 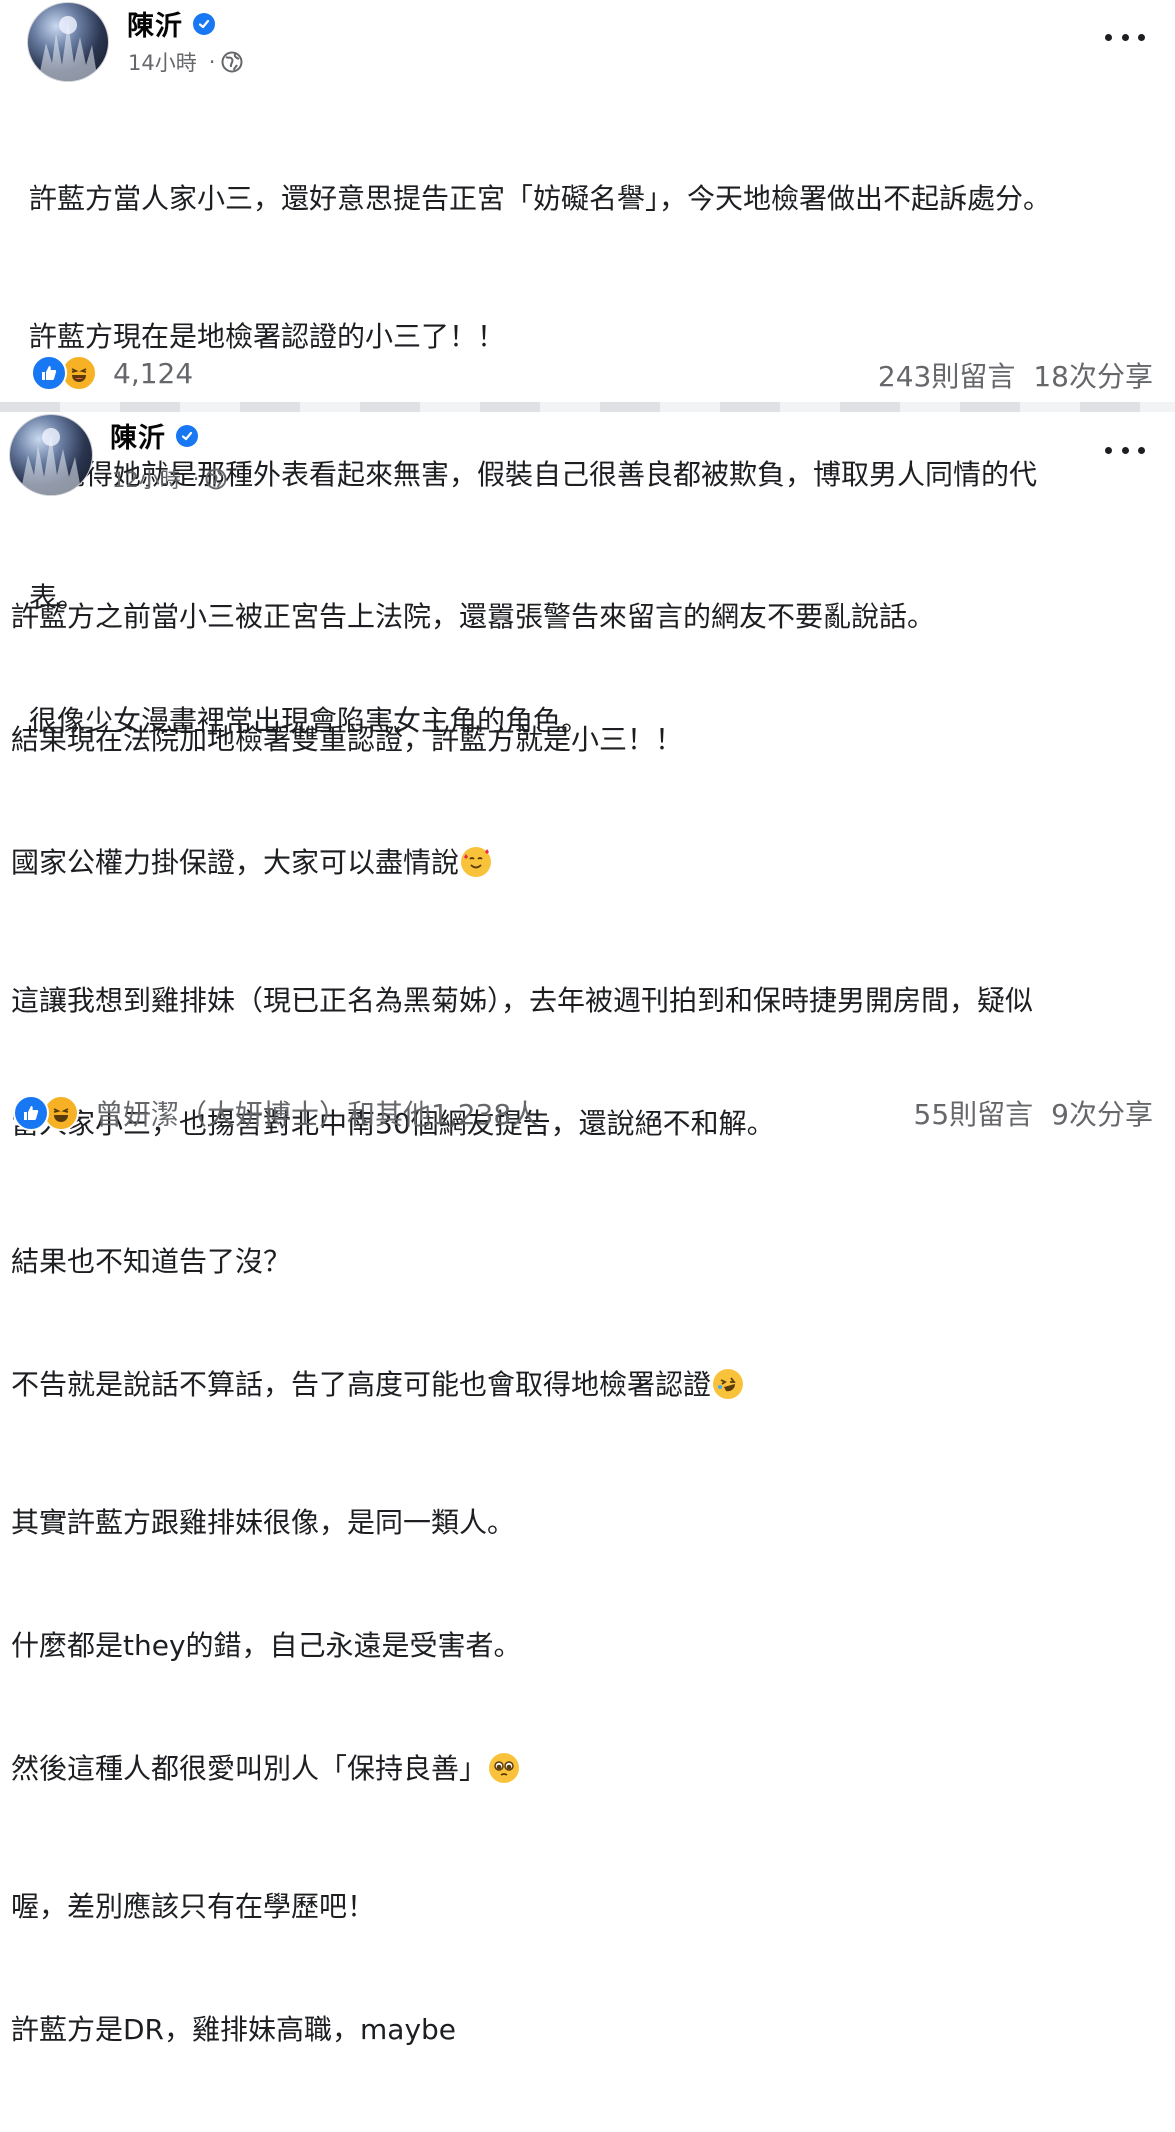 What do you see at coordinates (151, 1261) in the screenshot?
I see `post-line: 結果也不知道告了沒？` at bounding box center [151, 1261].